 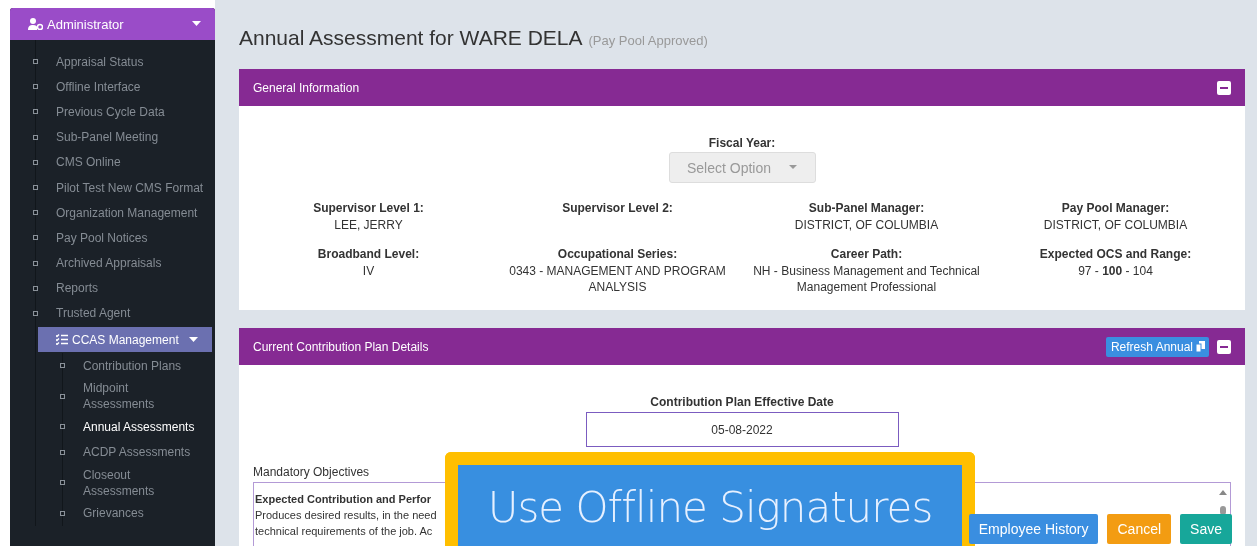 What do you see at coordinates (617, 254) in the screenshot?
I see `field-label: Occupational Series:` at bounding box center [617, 254].